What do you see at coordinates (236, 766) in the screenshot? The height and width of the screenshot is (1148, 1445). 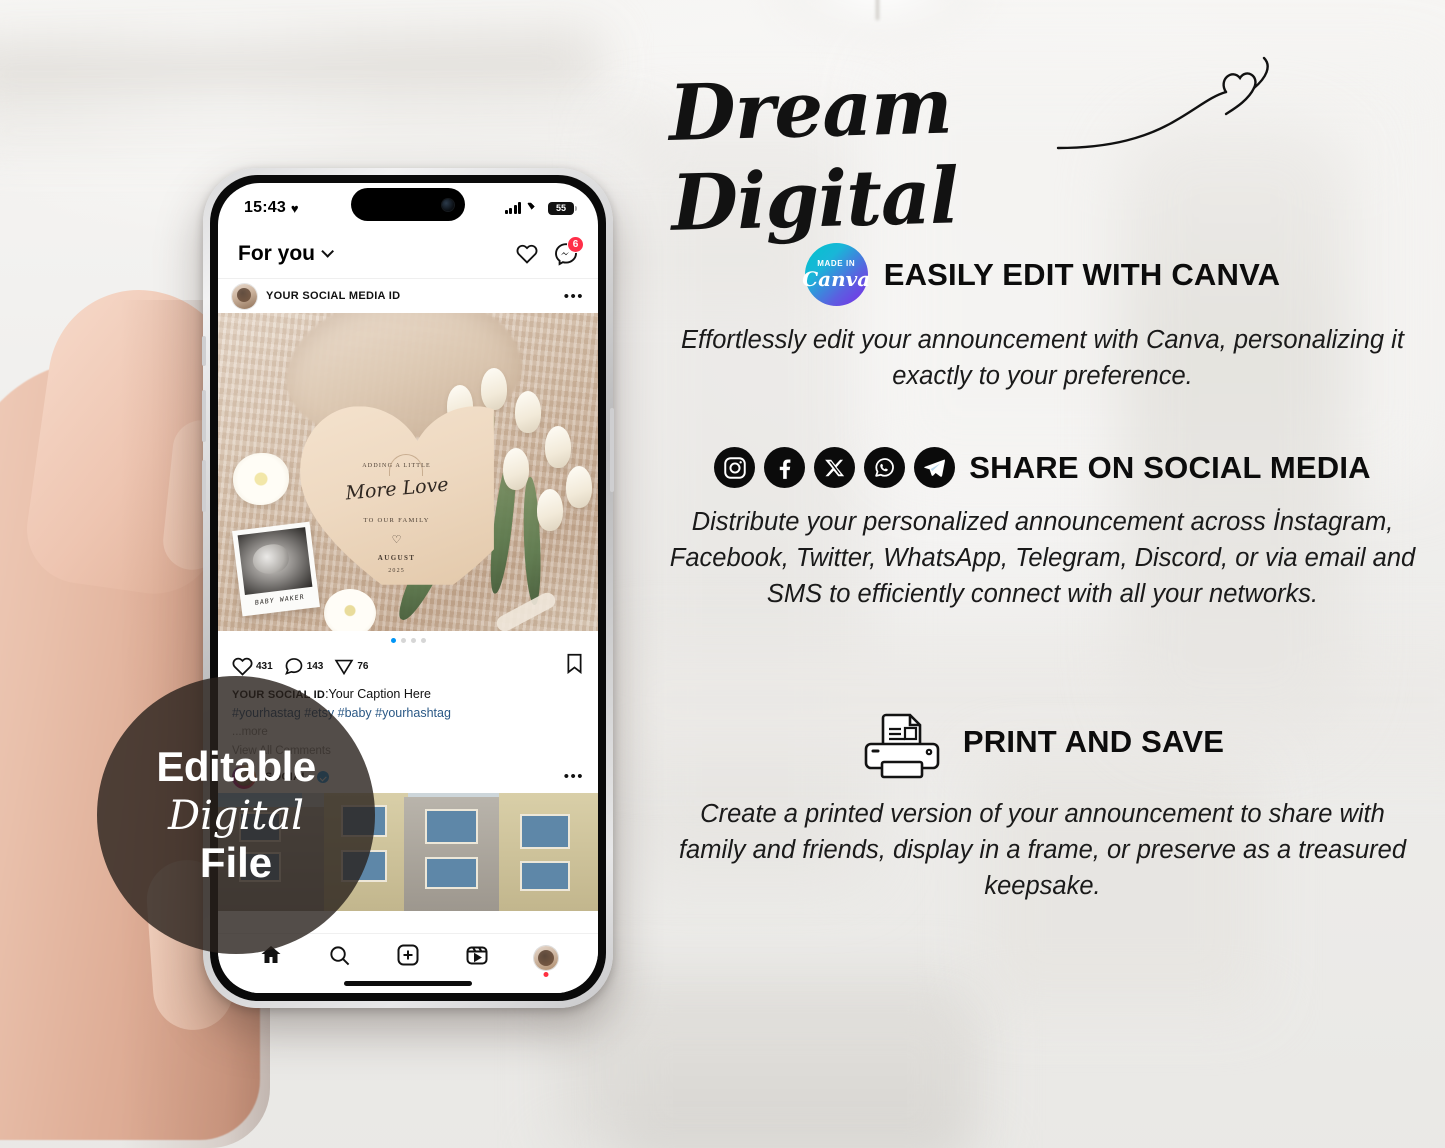 I see `badge-line-1: Editable` at bounding box center [236, 766].